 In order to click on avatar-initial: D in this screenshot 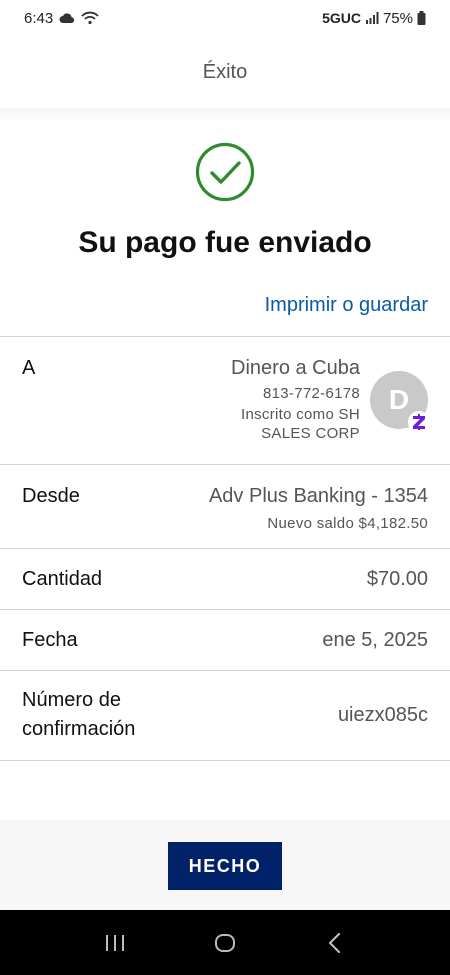, I will do `click(399, 399)`.